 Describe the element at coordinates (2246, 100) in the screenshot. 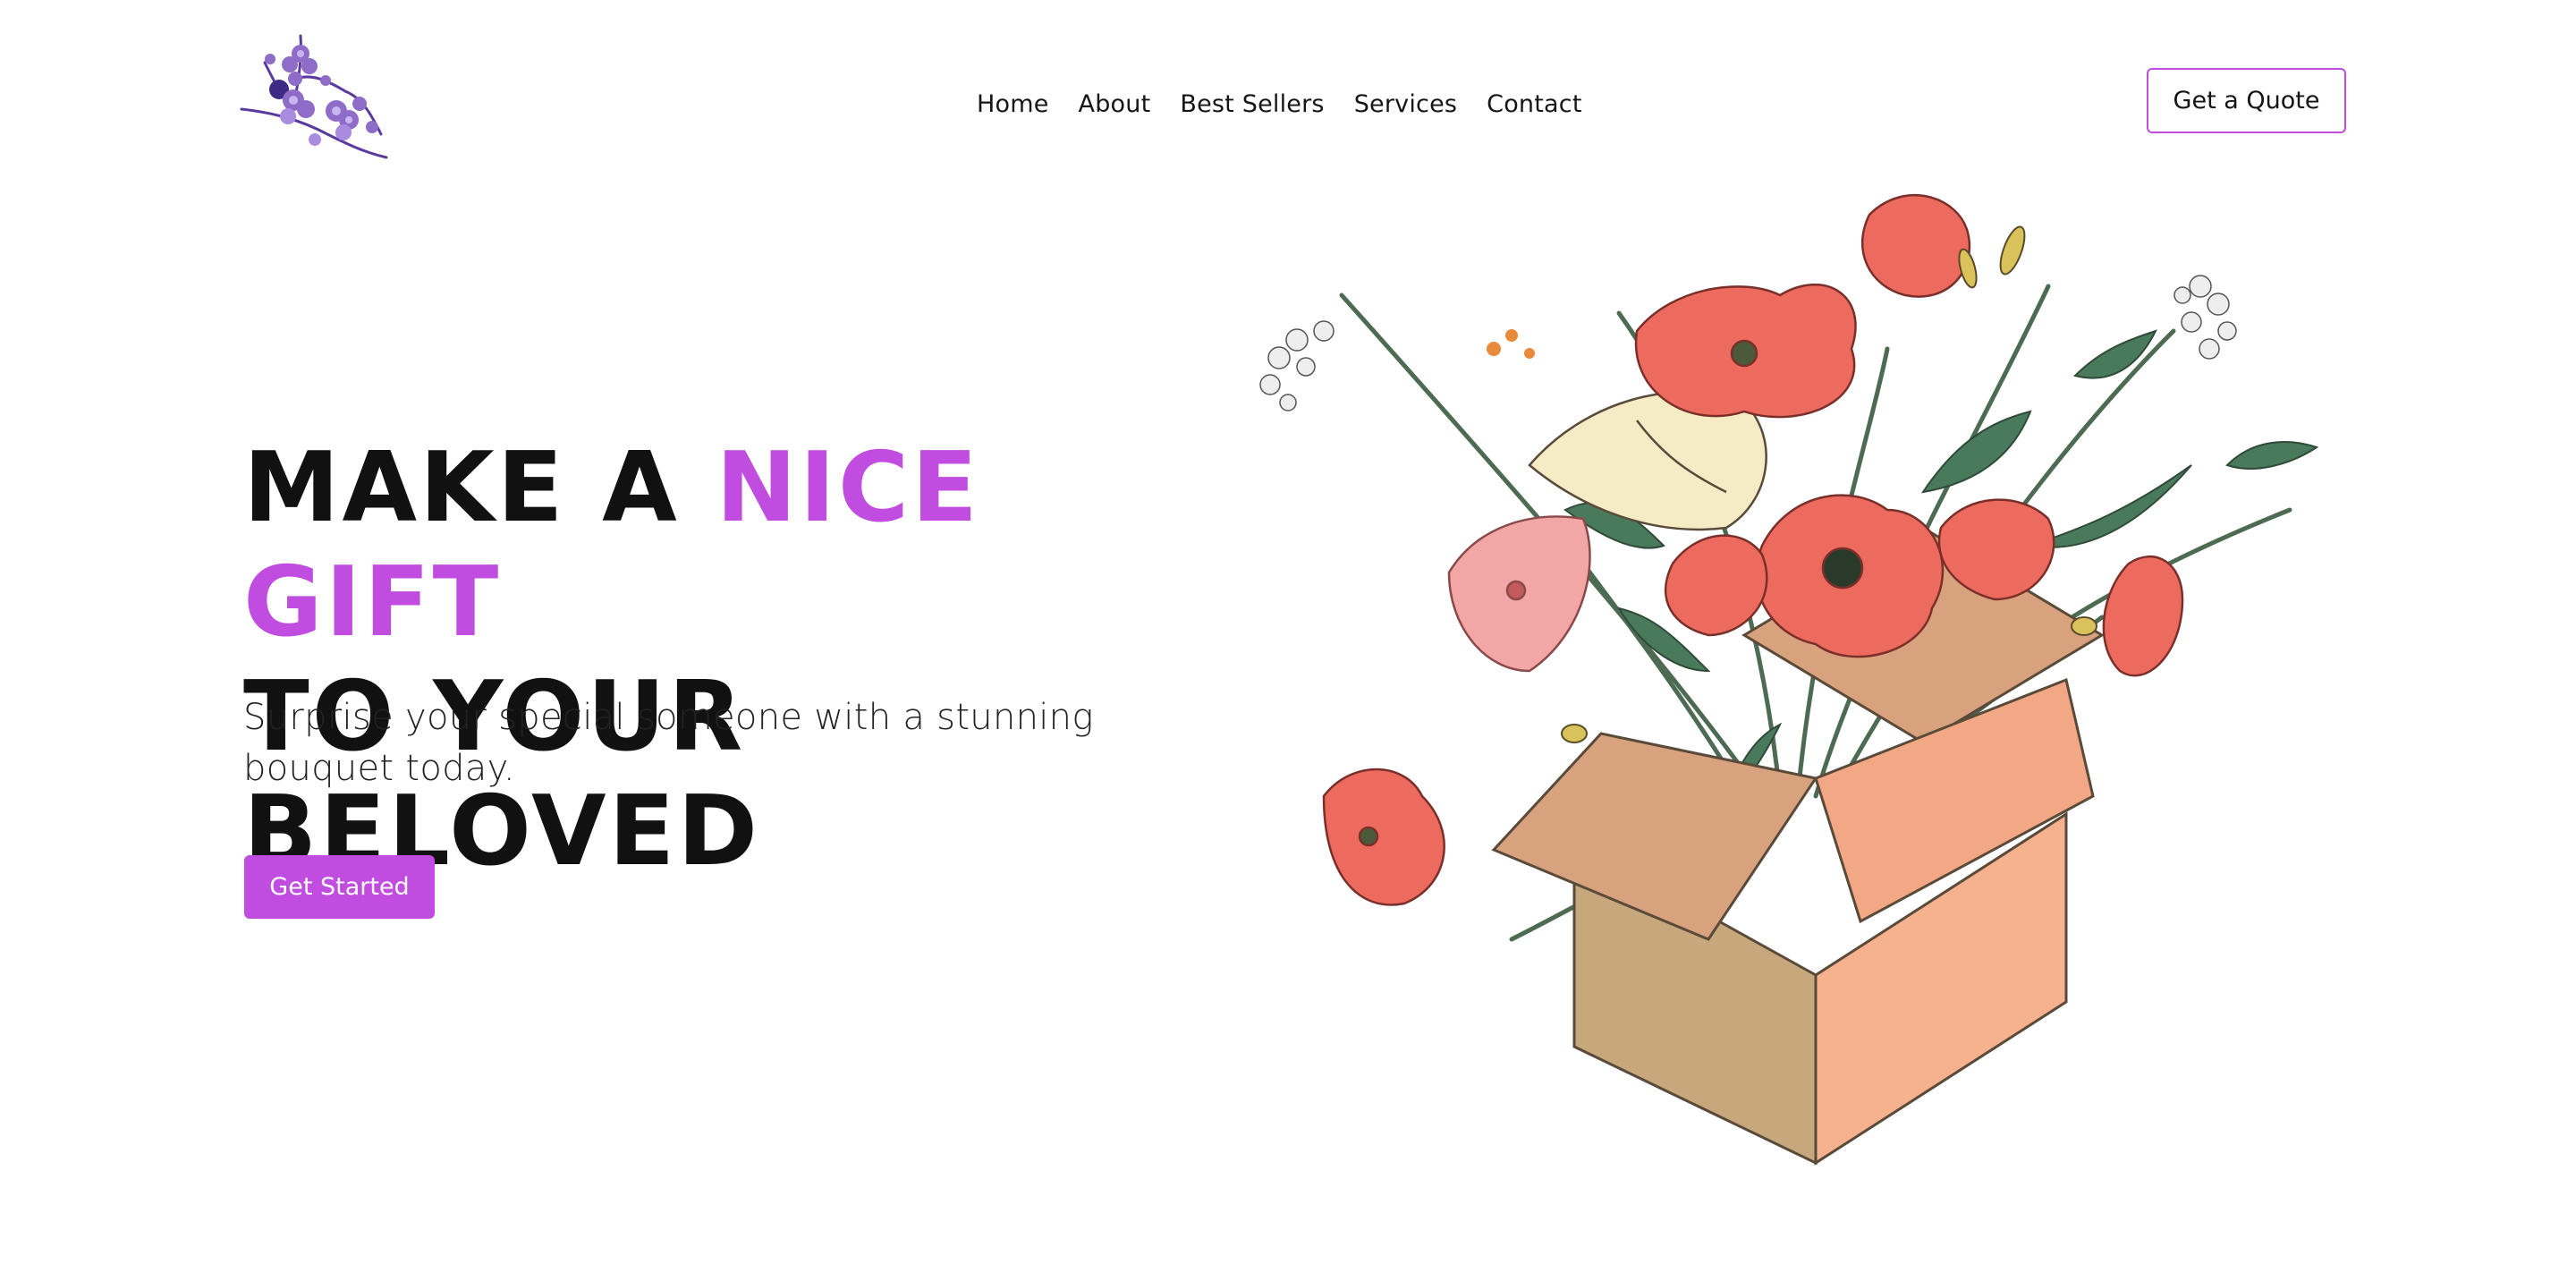

I see `get-a-quote-button: Get a Quote` at that location.